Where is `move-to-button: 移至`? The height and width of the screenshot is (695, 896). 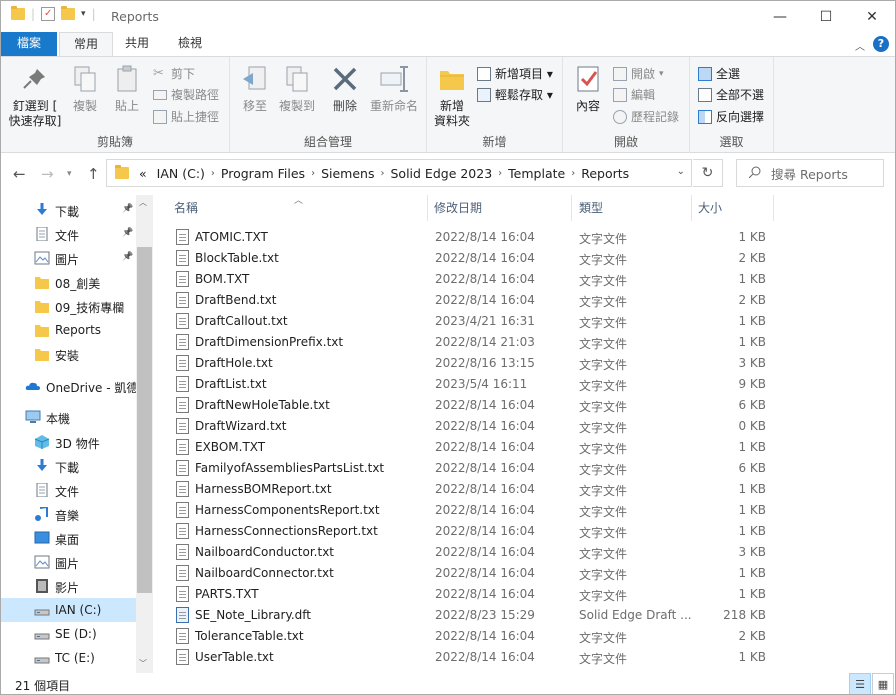 move-to-button: 移至 is located at coordinates (255, 88).